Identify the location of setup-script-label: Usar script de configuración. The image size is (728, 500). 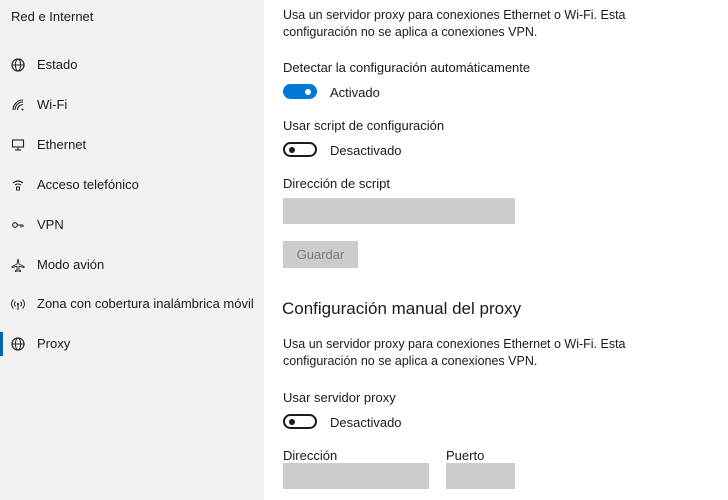
(364, 125).